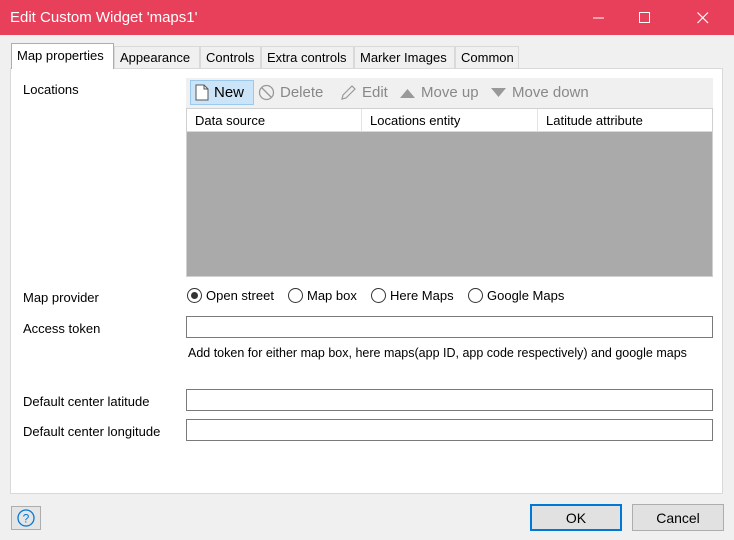 Image resolution: width=734 pixels, height=540 pixels. Describe the element at coordinates (487, 57) in the screenshot. I see `tab-common: Common` at that location.